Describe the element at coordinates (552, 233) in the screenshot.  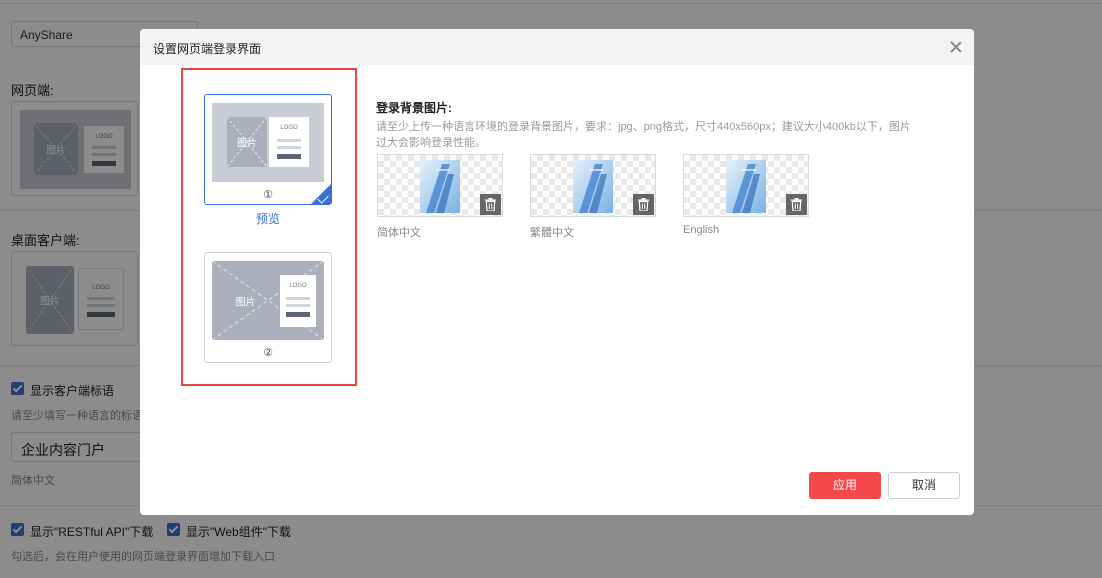
I see `background-image-caption: 繁體中文` at that location.